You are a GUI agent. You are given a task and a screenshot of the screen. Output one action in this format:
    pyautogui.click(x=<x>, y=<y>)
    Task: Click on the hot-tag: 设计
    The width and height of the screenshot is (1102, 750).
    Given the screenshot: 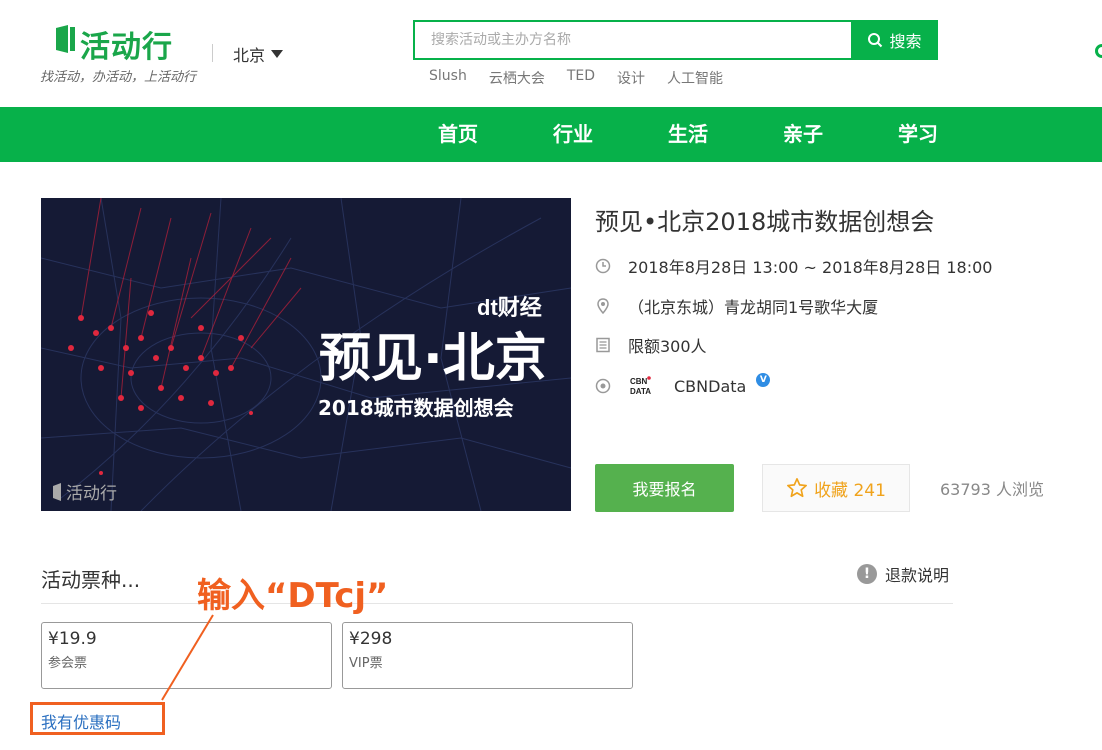 What is the action you would take?
    pyautogui.click(x=631, y=78)
    